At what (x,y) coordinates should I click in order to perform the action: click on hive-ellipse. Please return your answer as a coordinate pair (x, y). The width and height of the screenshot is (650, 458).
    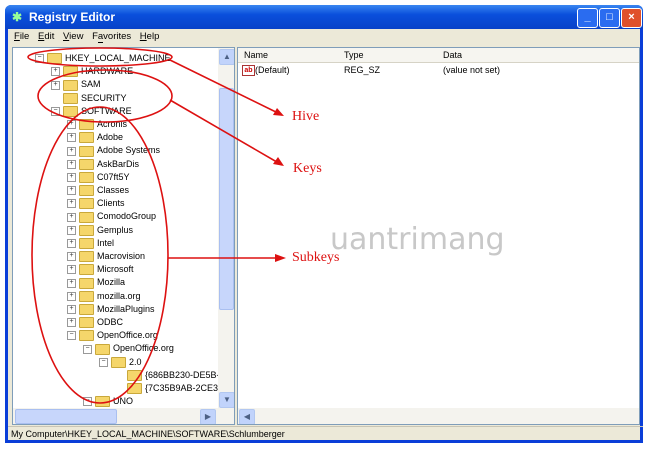
    Looking at the image, I should click on (100, 57).